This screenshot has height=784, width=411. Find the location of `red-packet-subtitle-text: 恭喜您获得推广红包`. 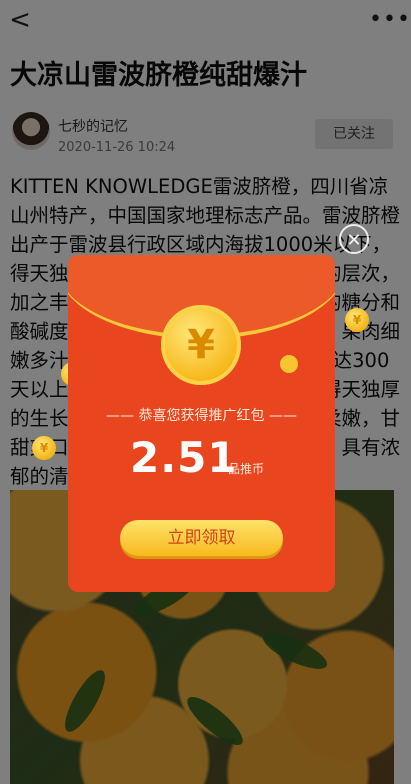

red-packet-subtitle-text: 恭喜您获得推广红包 is located at coordinates (201, 416).